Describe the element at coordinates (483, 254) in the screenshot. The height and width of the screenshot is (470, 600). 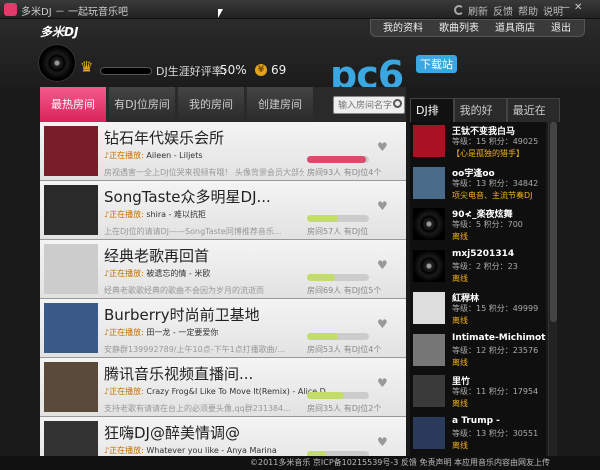
I see `user-name: mxj5201314` at that location.